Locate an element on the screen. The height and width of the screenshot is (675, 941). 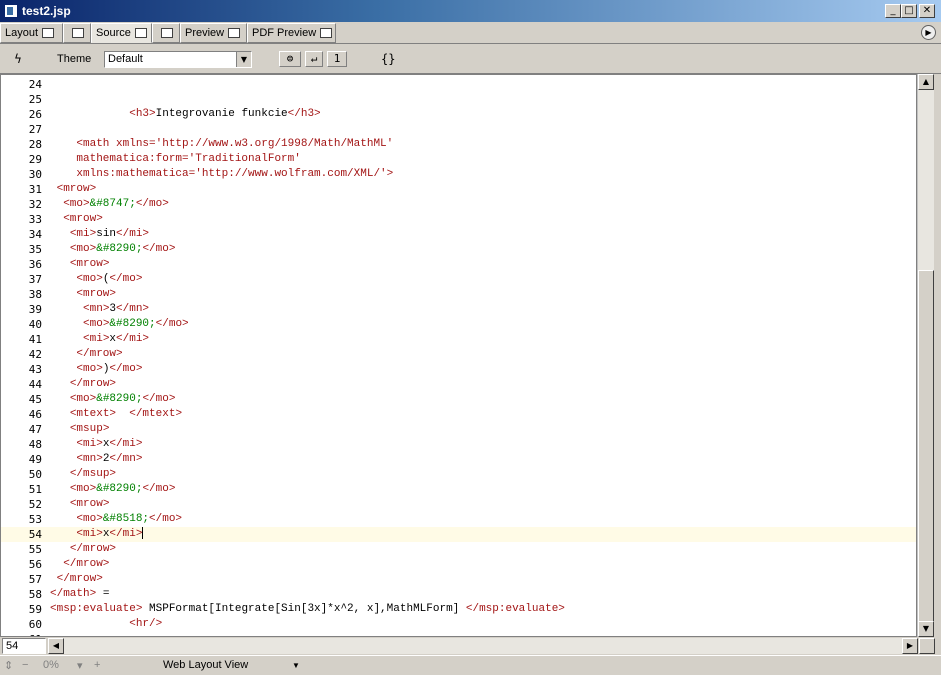
code-line: 36 <mrow> is located at coordinates (458, 264).